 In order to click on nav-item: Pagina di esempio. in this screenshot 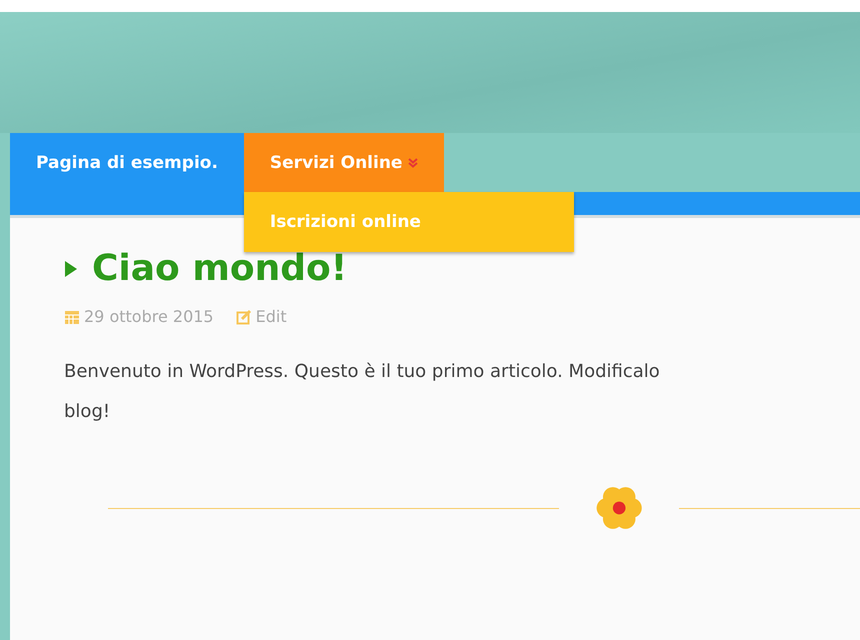, I will do `click(127, 162)`.